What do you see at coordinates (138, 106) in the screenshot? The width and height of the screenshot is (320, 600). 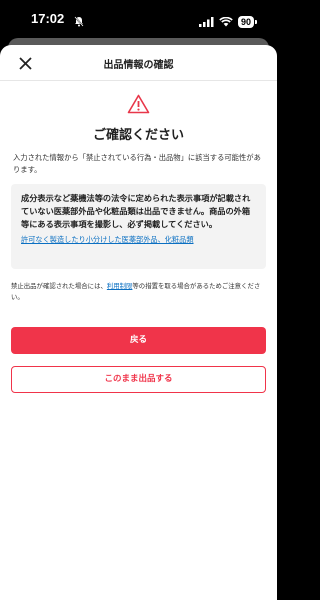 I see `warning-icon` at bounding box center [138, 106].